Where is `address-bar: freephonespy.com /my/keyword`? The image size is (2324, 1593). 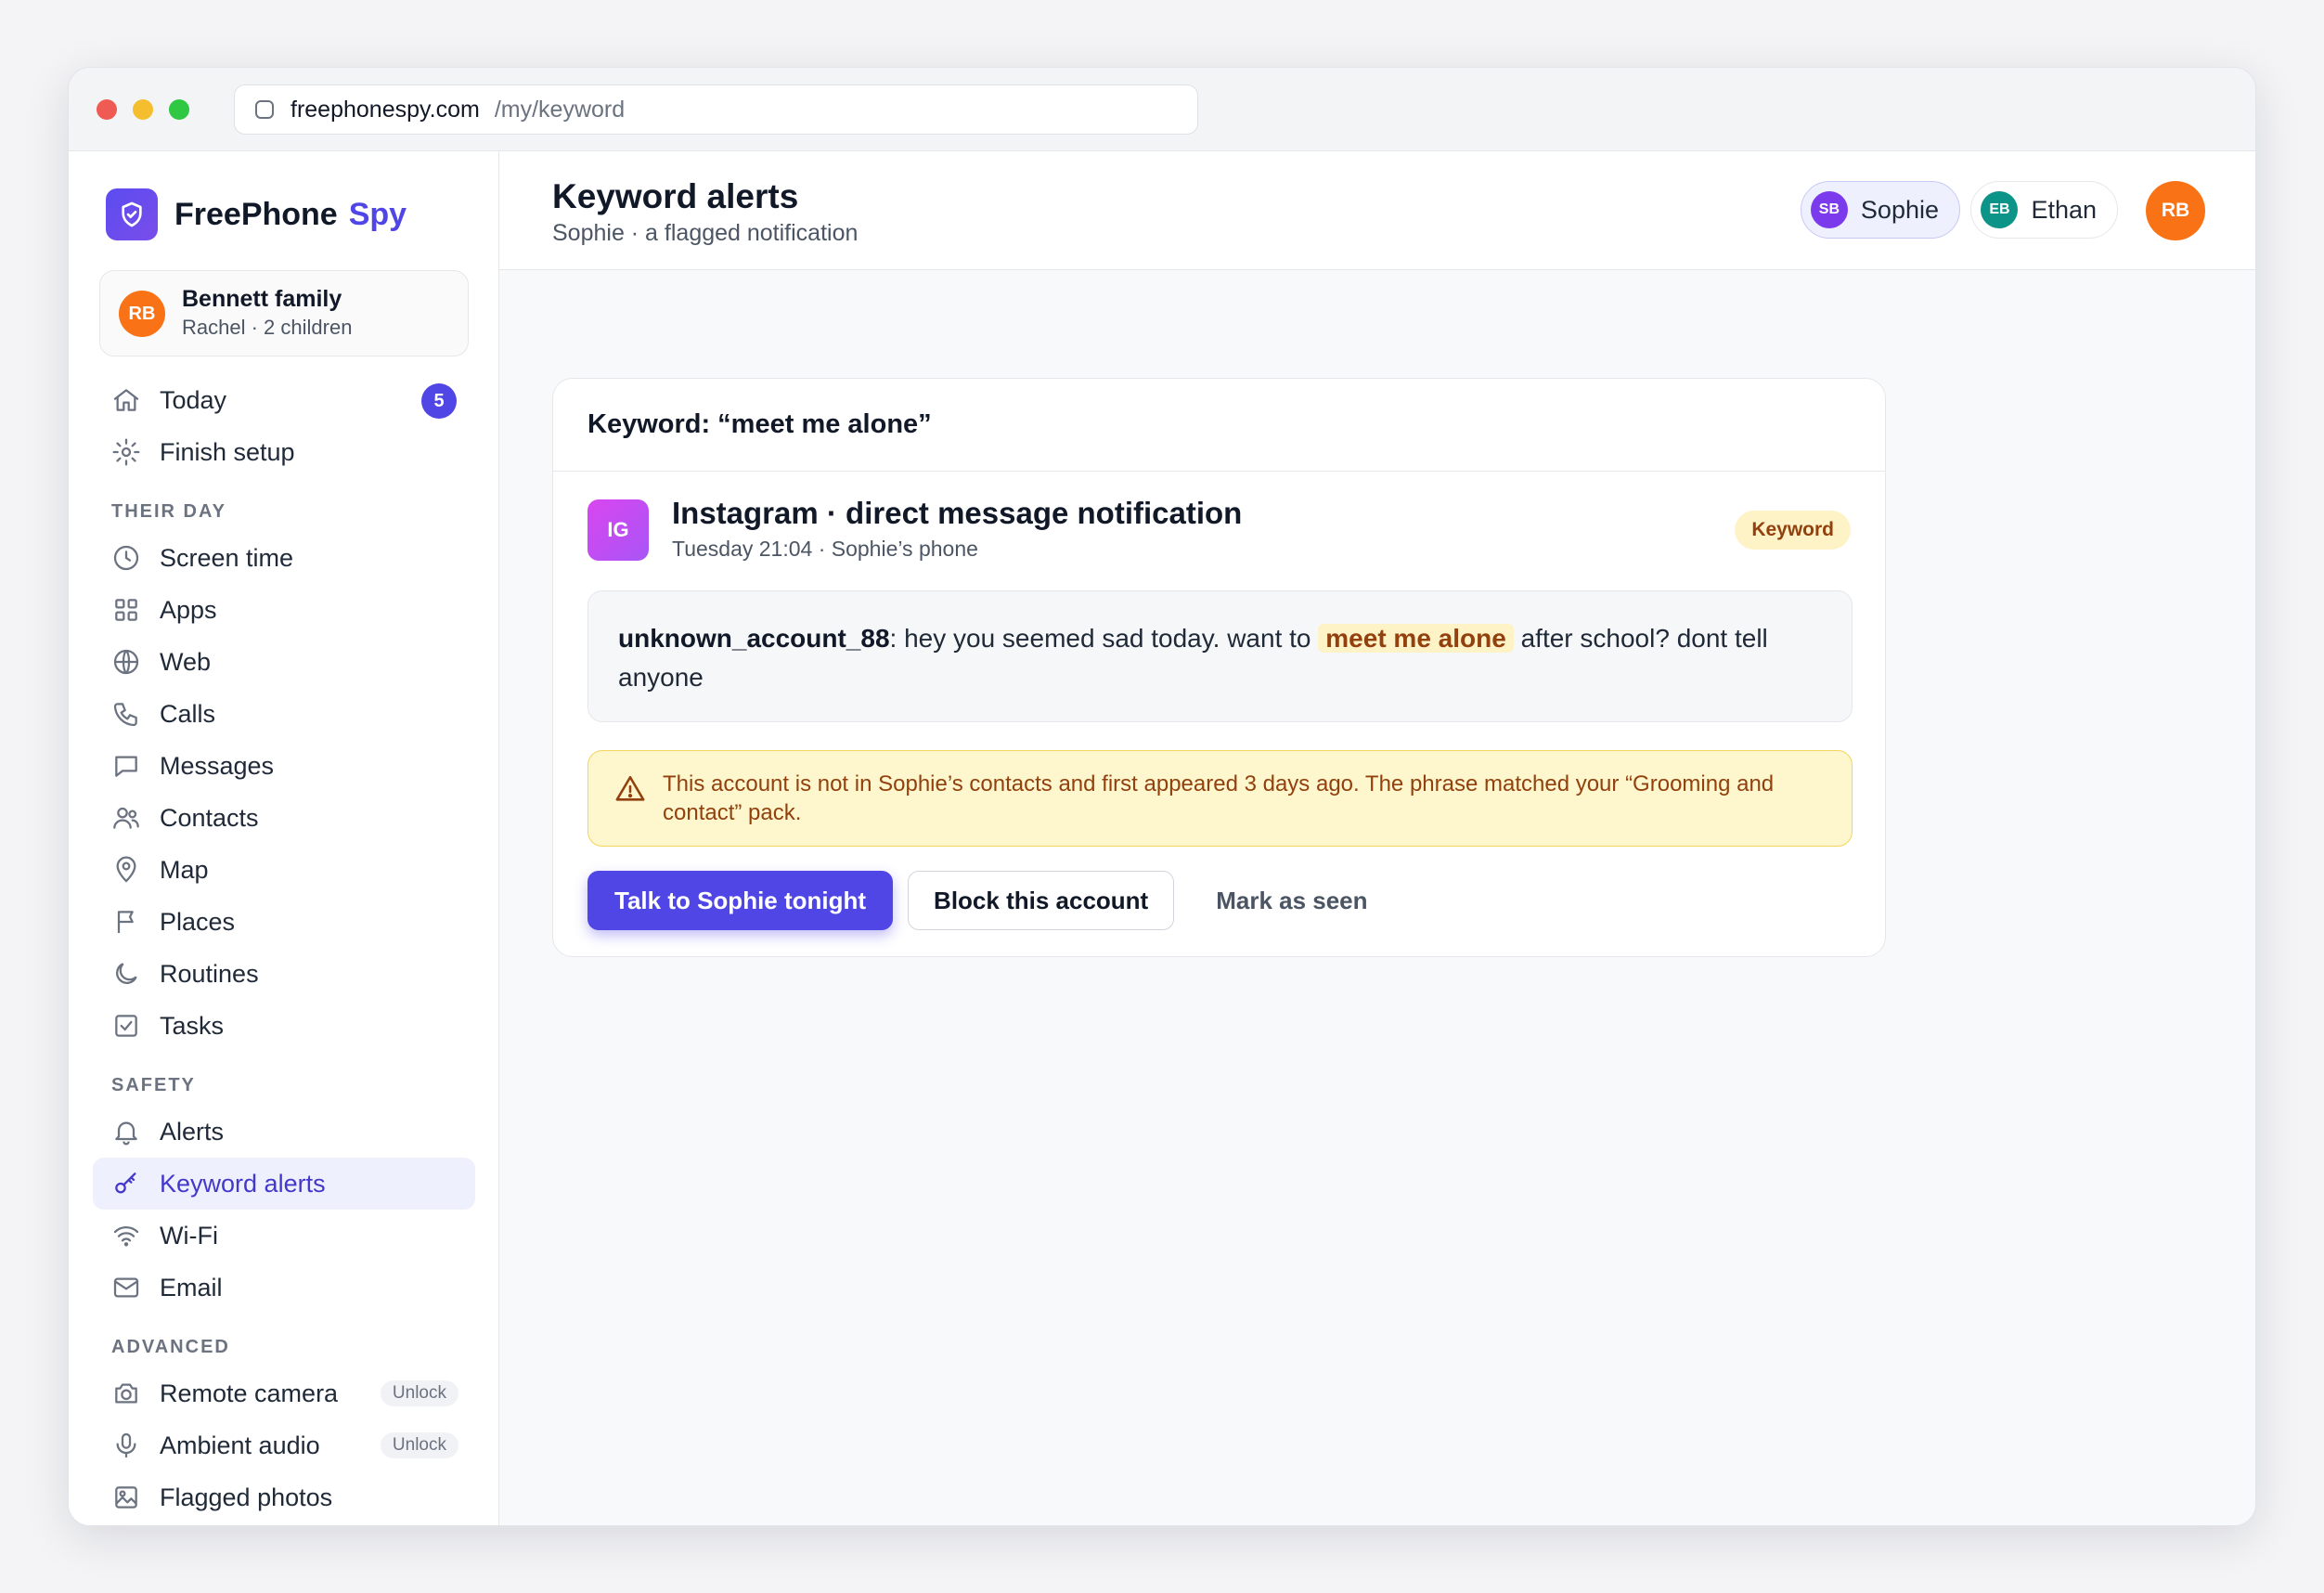
address-bar: freephonespy.com /my/keyword is located at coordinates (716, 109).